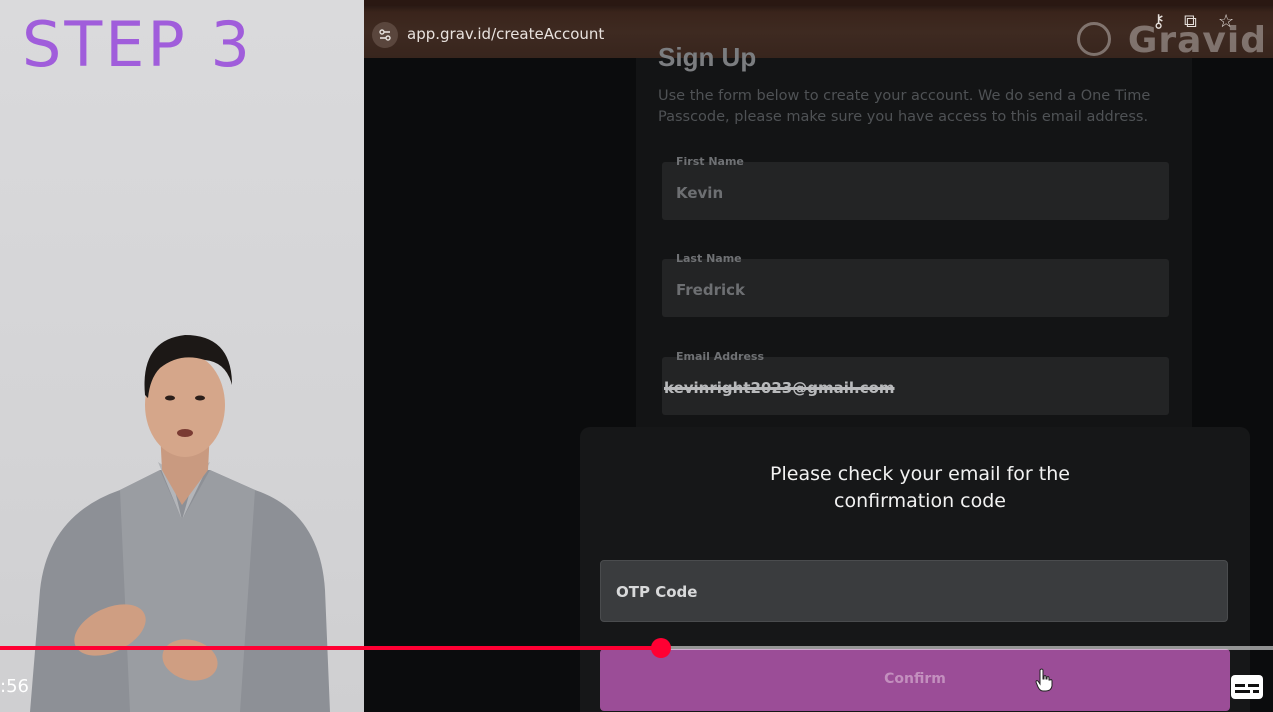  I want to click on signup-heading: Sign Up, so click(707, 57).